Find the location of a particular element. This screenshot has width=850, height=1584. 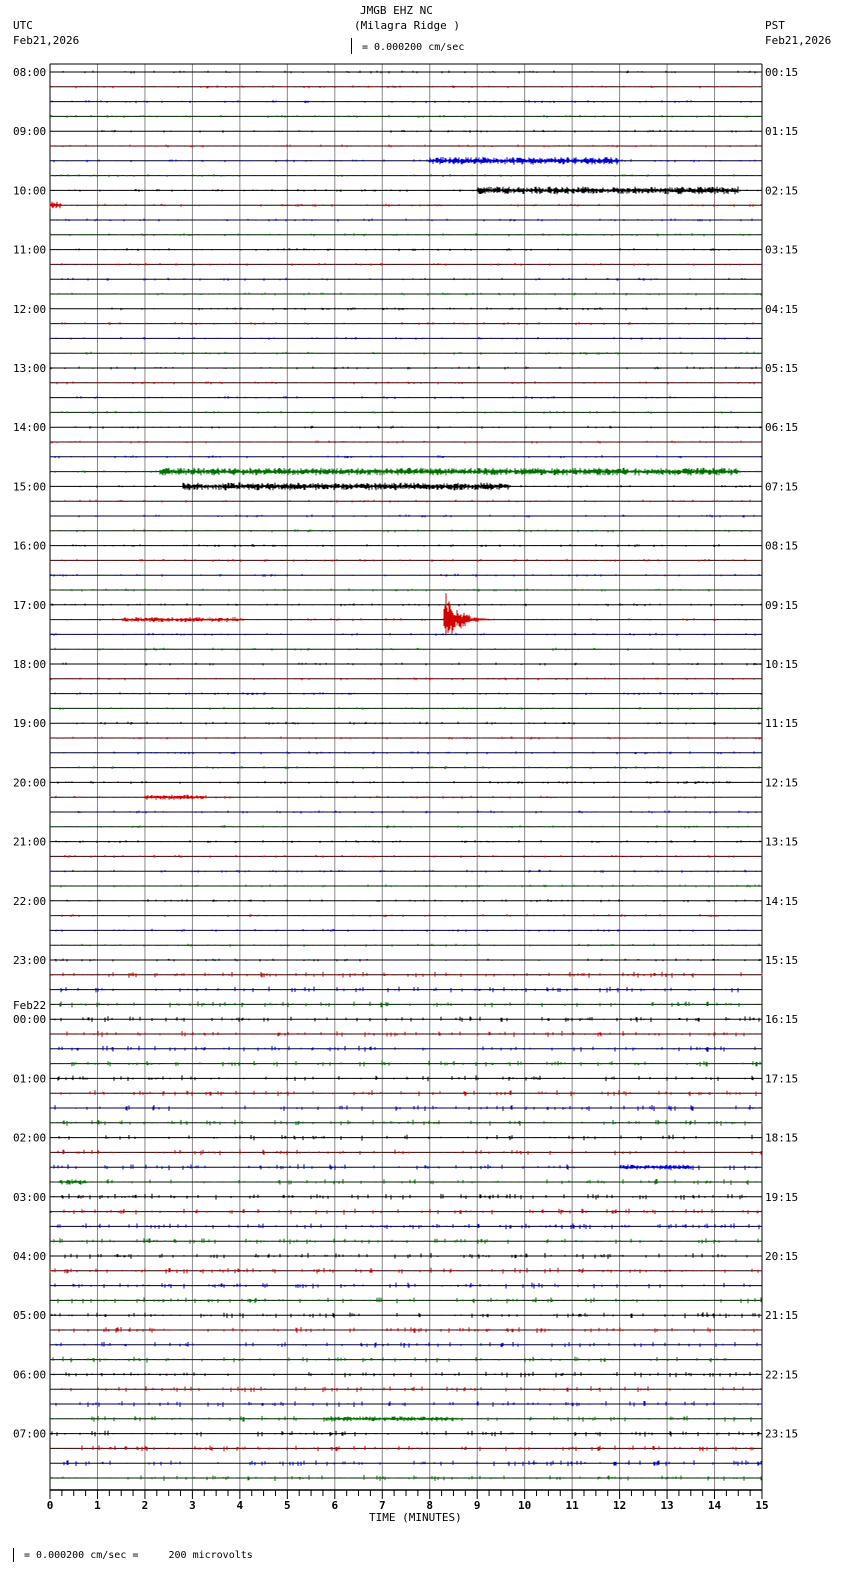

pst-hour-label: 06:15 is located at coordinates (781, 427).